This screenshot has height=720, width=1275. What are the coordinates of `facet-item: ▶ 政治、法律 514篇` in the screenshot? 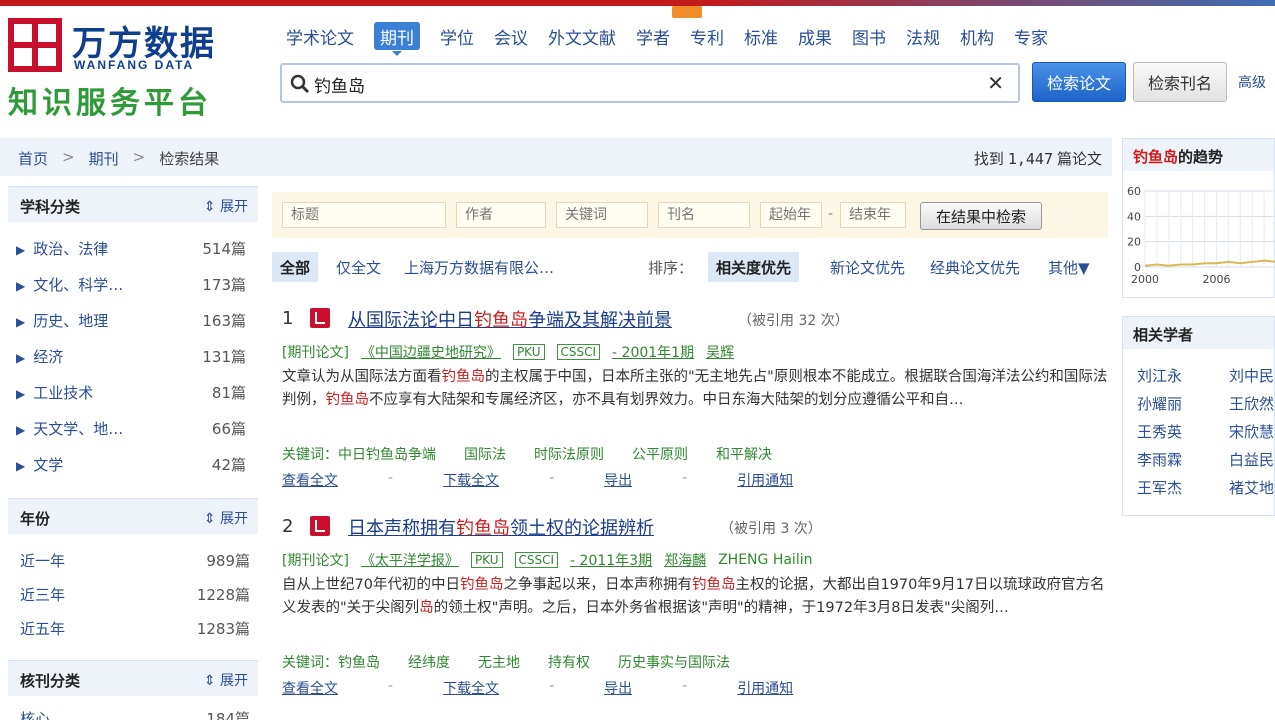 It's located at (131, 250).